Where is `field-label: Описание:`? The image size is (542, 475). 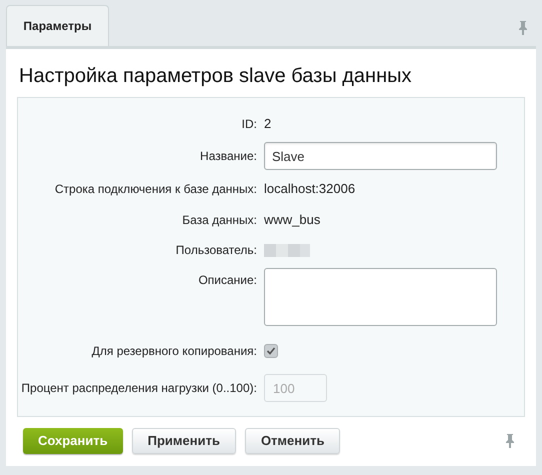 field-label: Описание: is located at coordinates (227, 280).